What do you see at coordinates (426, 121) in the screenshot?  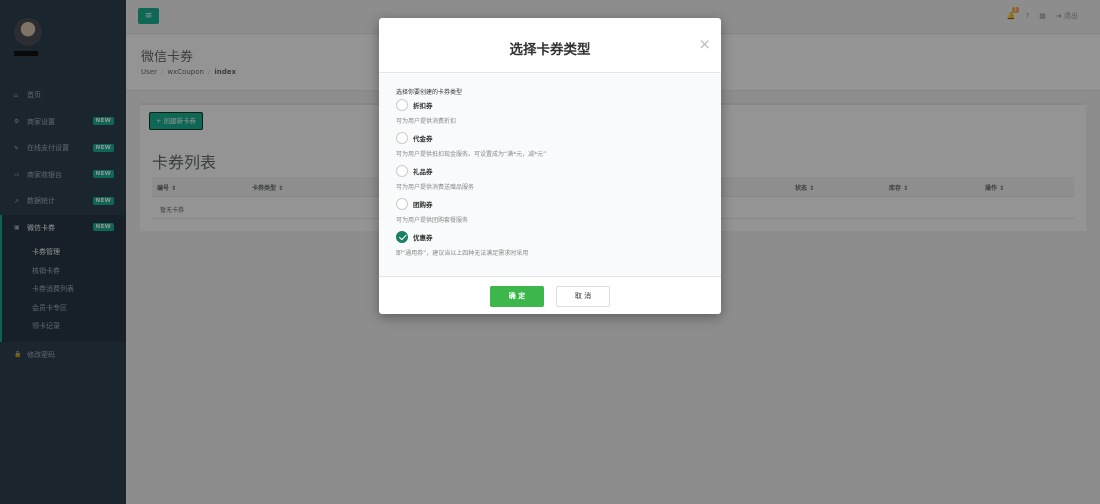 I see `option-description: 可为用户提供消费折扣` at bounding box center [426, 121].